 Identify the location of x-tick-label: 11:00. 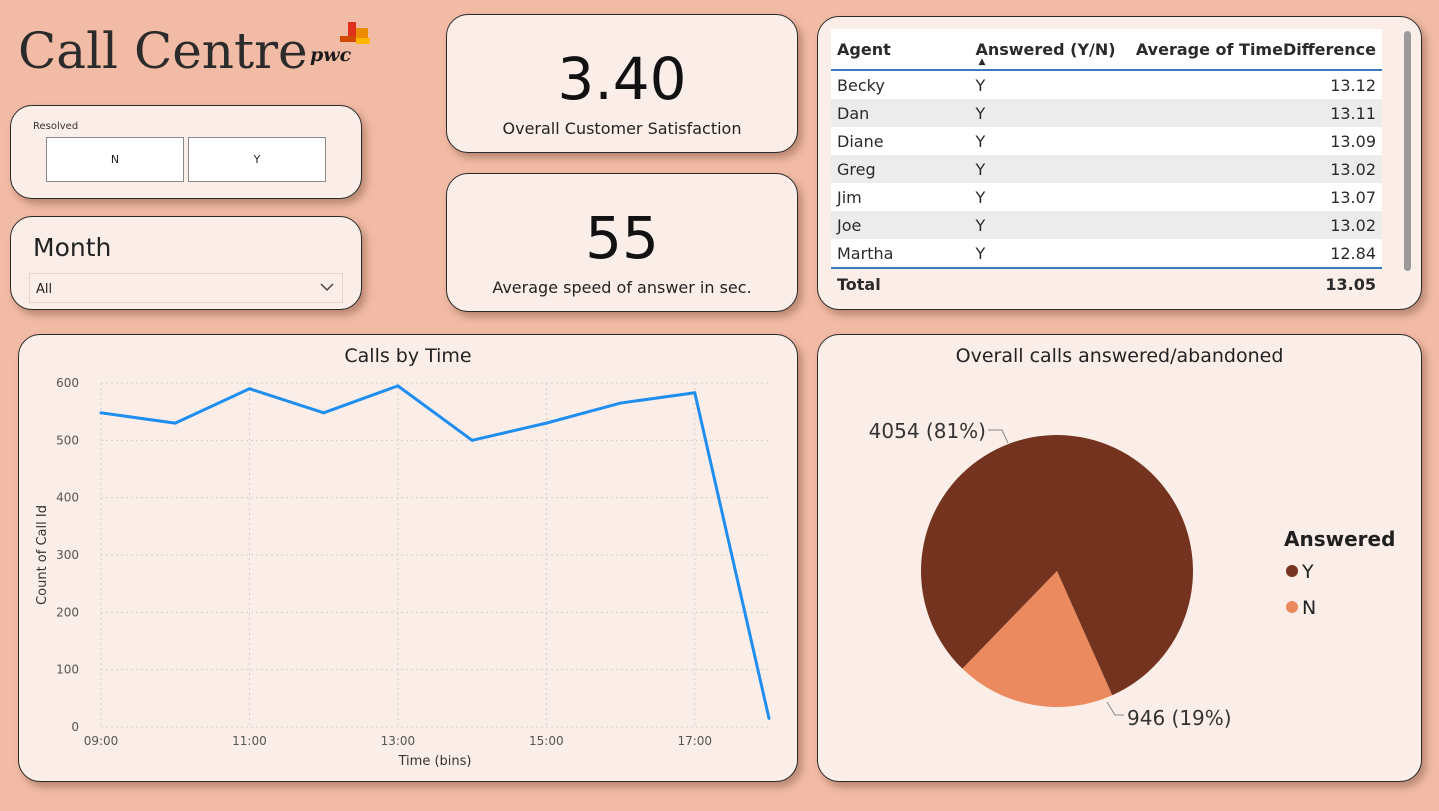
(249, 741).